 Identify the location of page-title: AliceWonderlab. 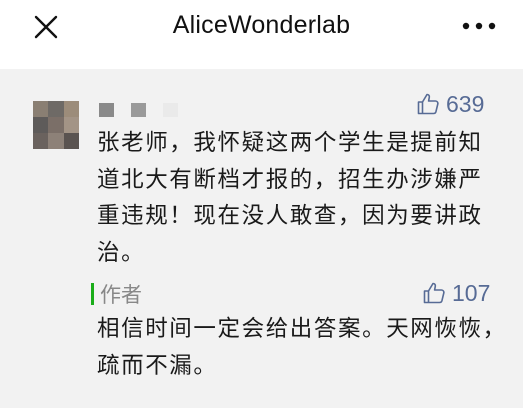
(261, 25).